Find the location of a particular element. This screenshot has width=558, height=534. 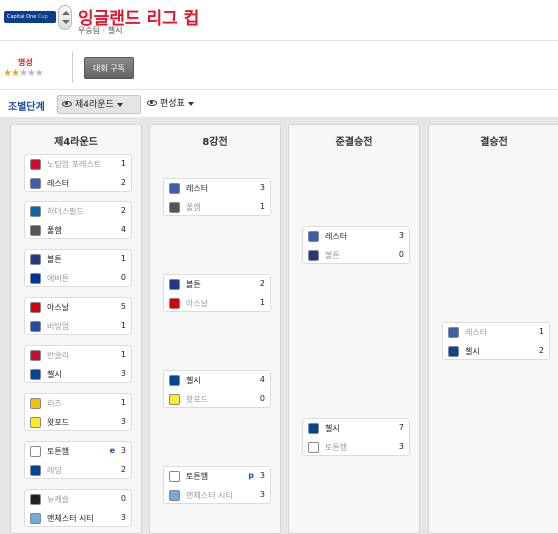

team-name: 에버튼 is located at coordinates (58, 278).